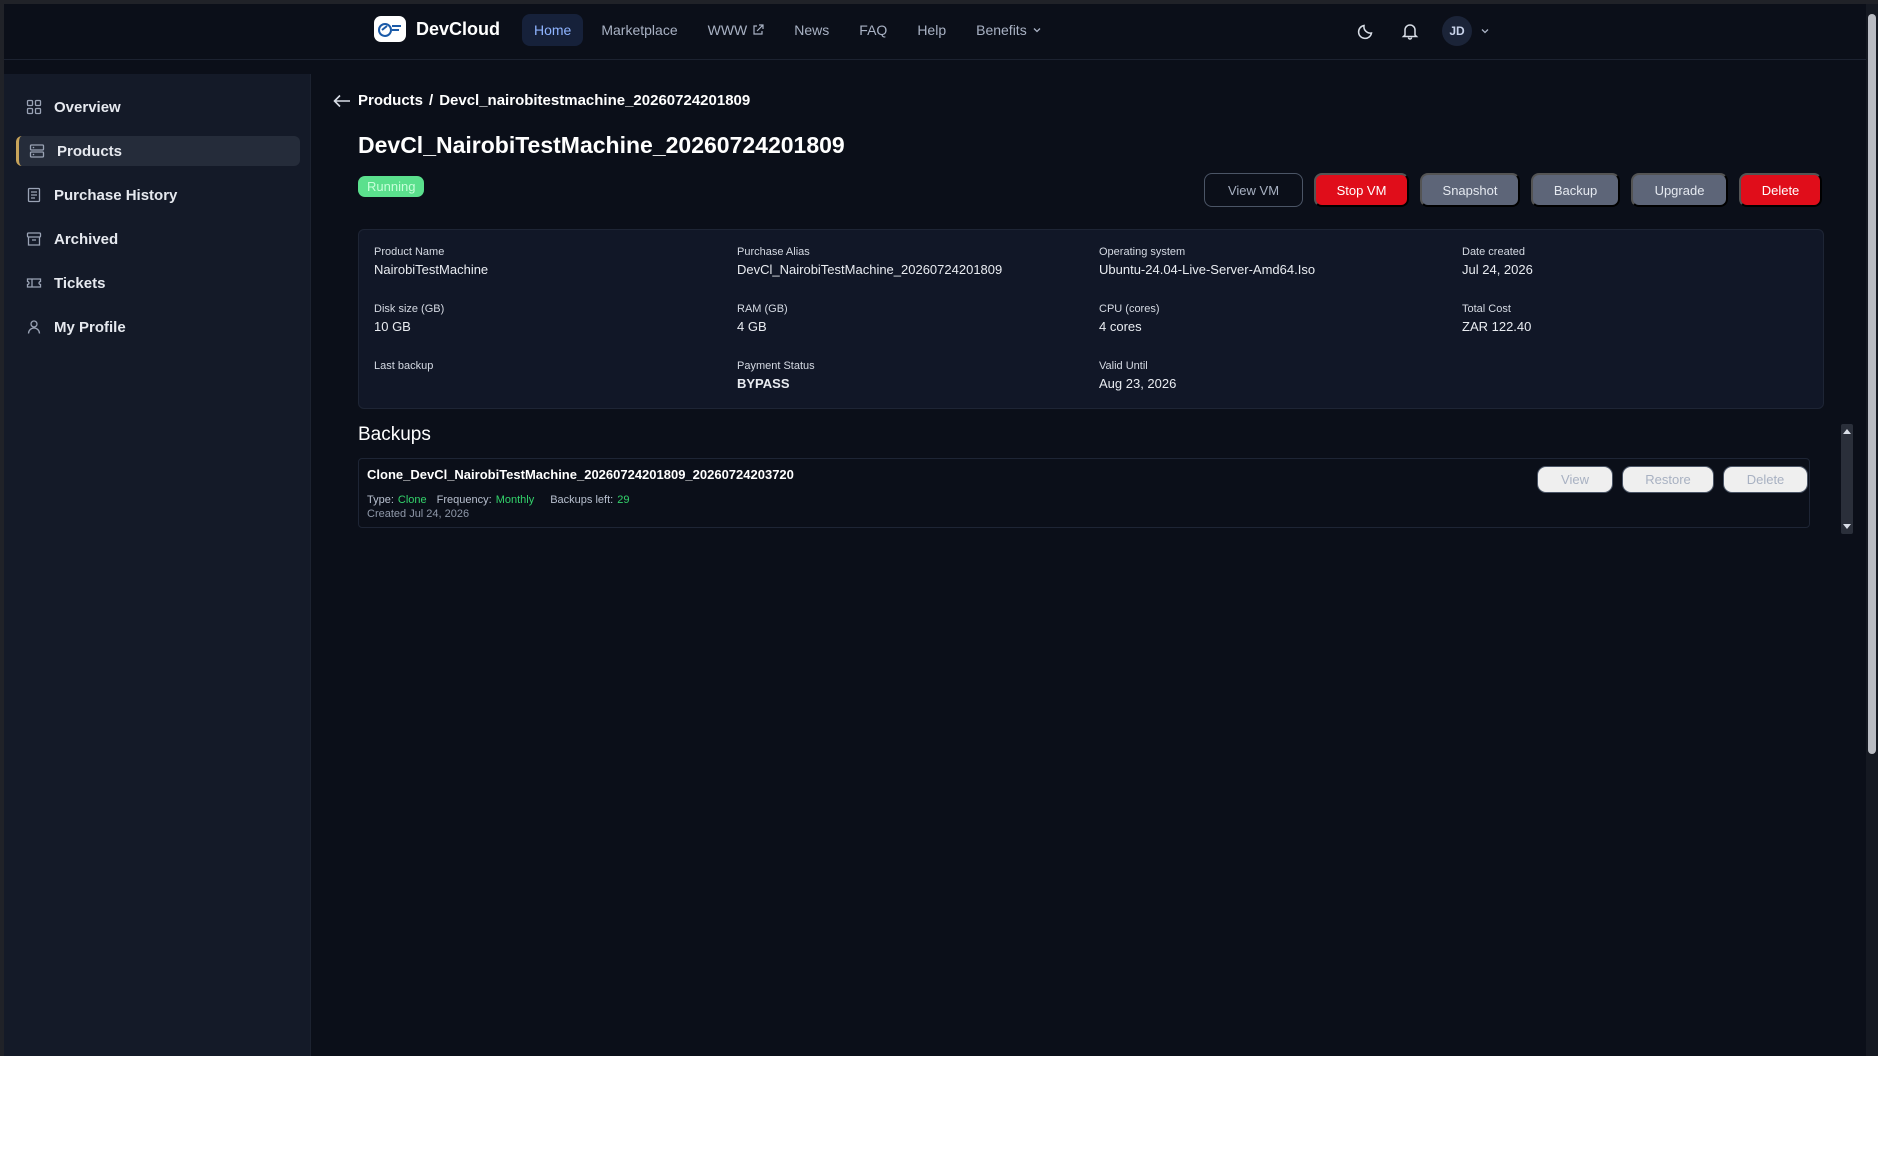 Image resolution: width=1878 pixels, height=1168 pixels. I want to click on server-icon, so click(37, 151).